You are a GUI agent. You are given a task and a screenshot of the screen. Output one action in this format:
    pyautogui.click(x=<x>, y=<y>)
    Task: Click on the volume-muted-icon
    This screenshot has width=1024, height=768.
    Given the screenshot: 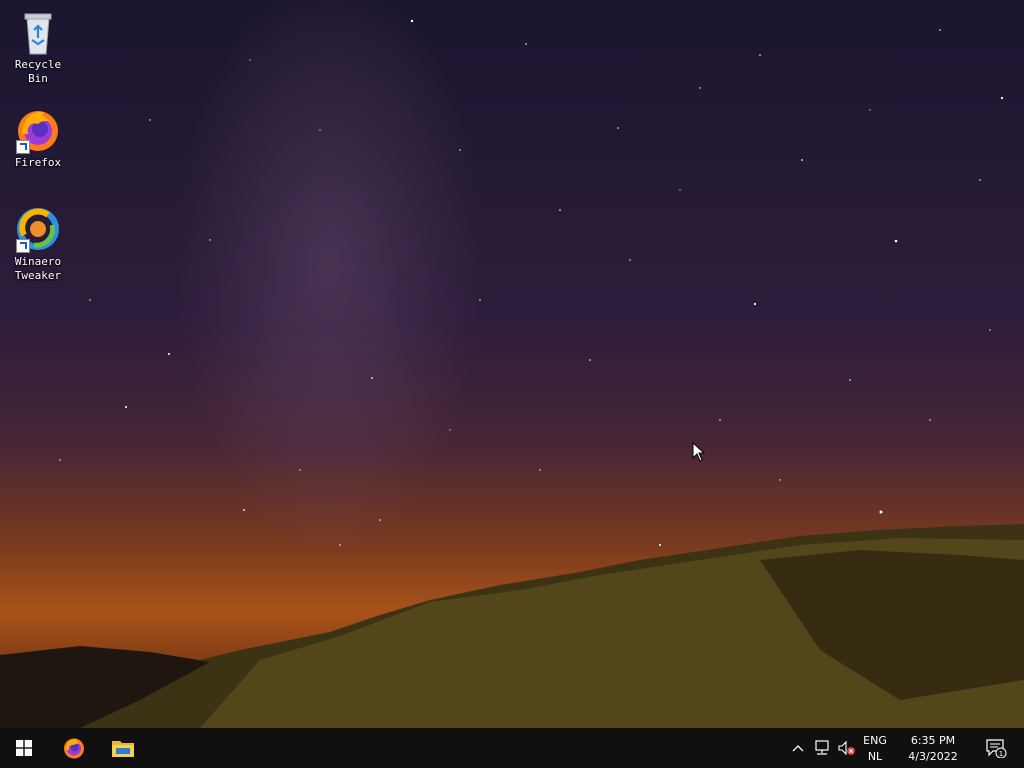 What is the action you would take?
    pyautogui.click(x=846, y=748)
    